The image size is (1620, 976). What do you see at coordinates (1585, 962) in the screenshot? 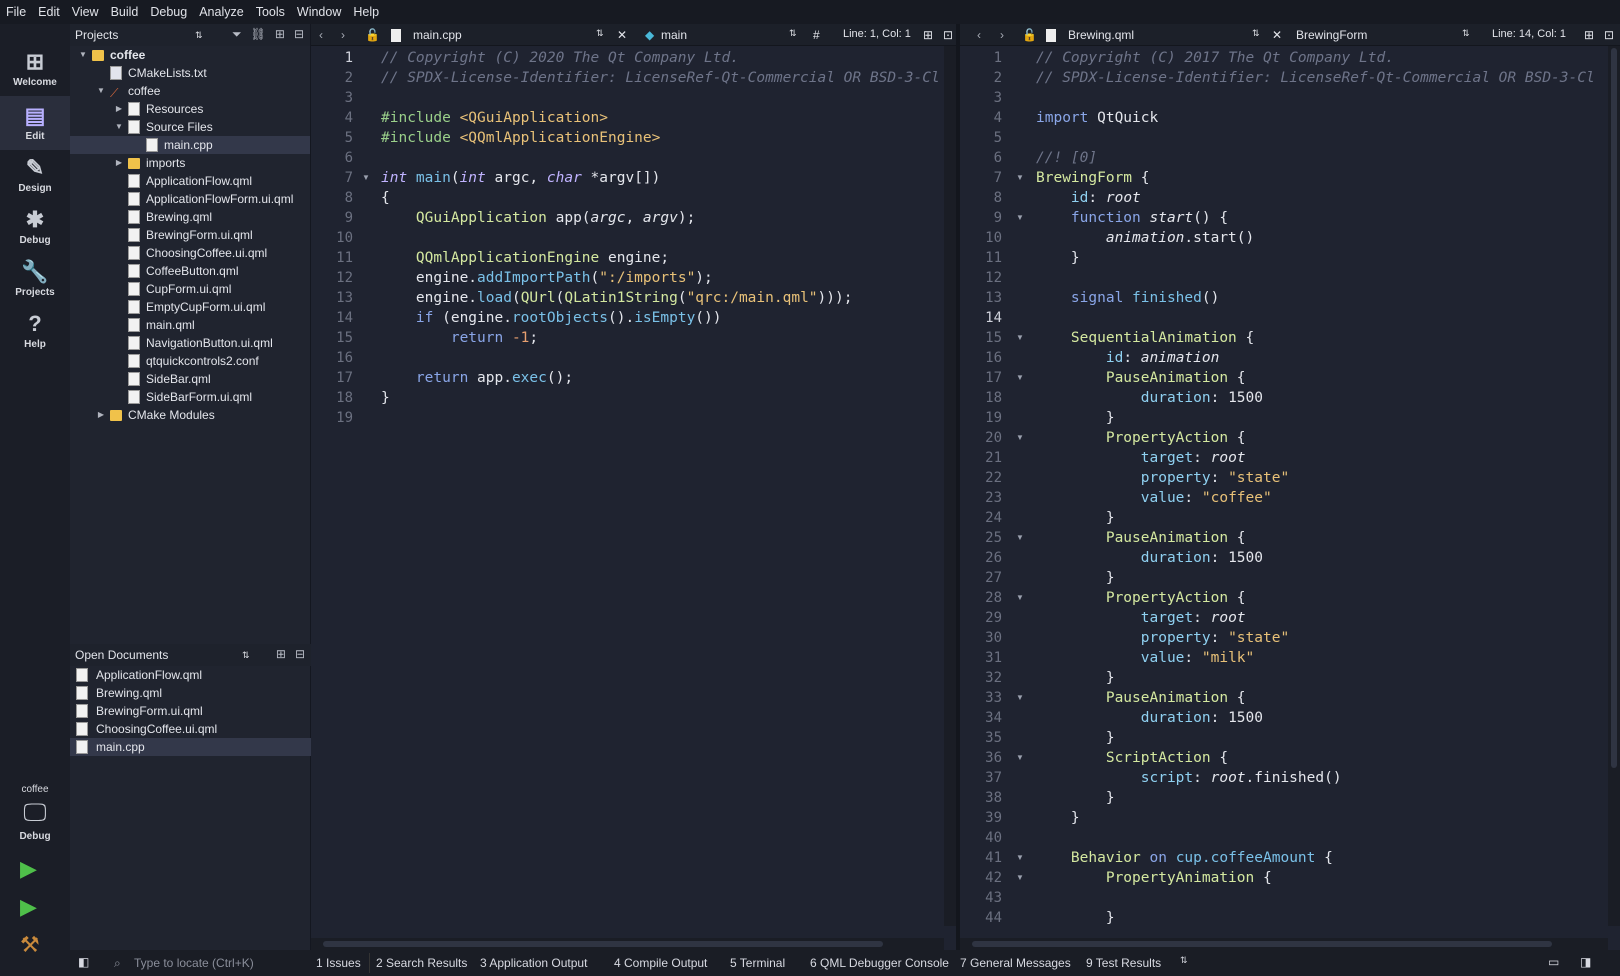
I see `toggle-right-sidebar-icon: ◨` at bounding box center [1585, 962].